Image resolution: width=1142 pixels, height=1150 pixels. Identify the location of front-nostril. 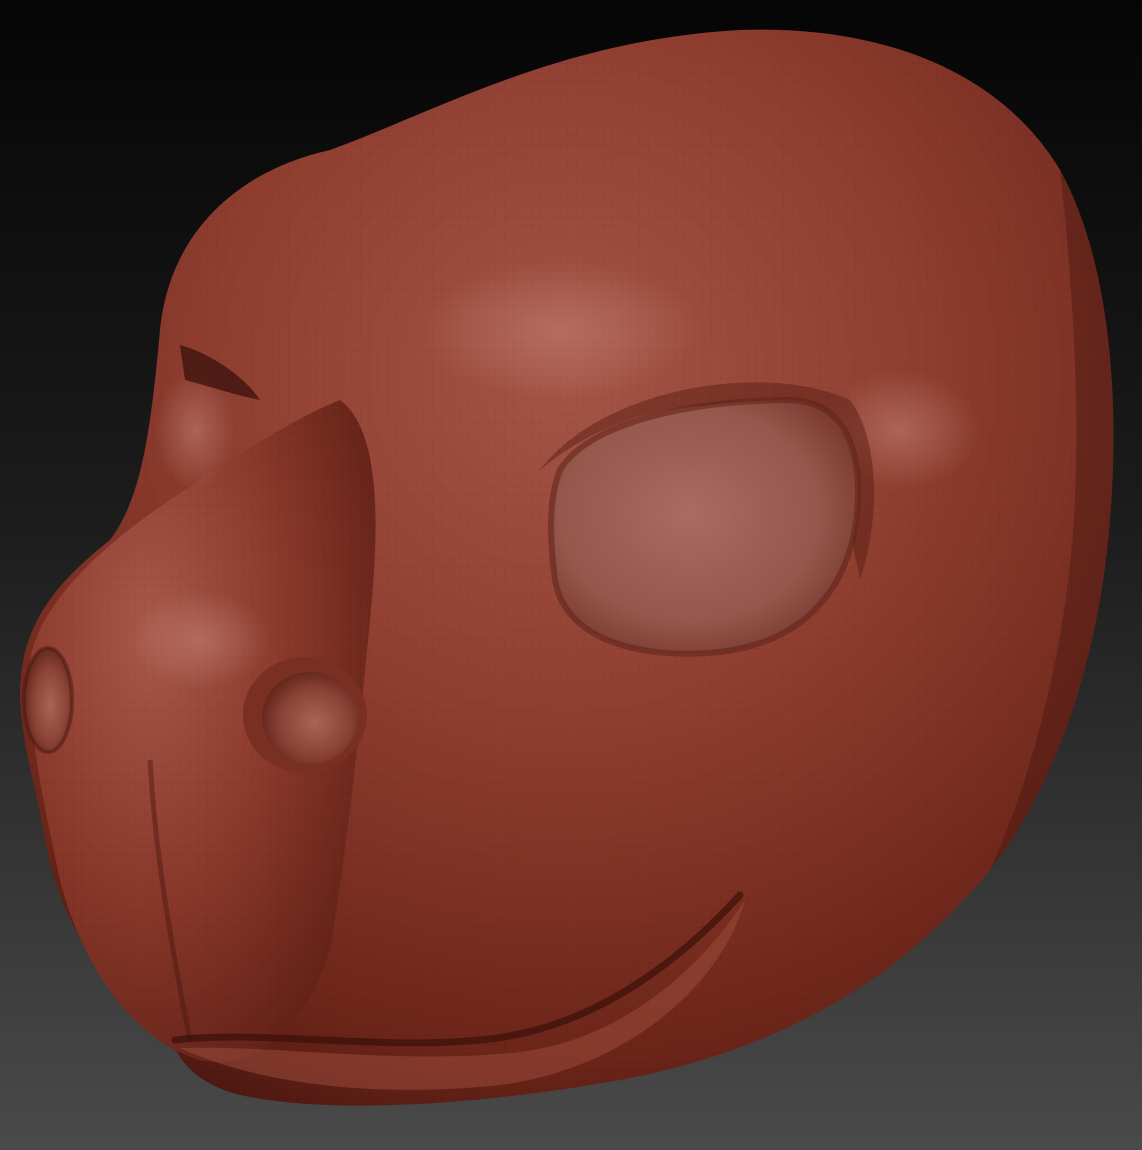
(48, 700).